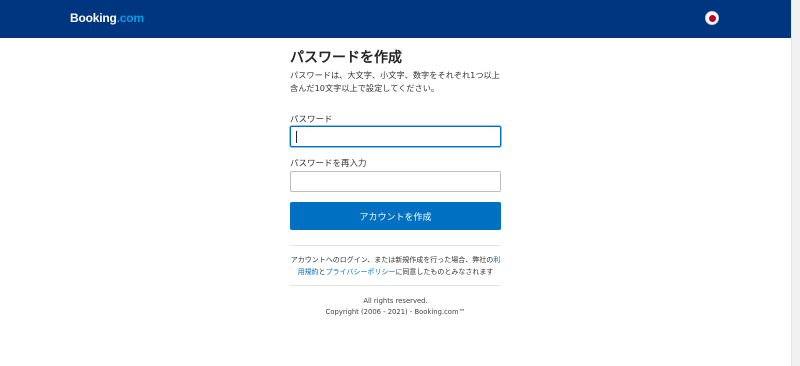  I want to click on flag-sun-shape, so click(712, 18).